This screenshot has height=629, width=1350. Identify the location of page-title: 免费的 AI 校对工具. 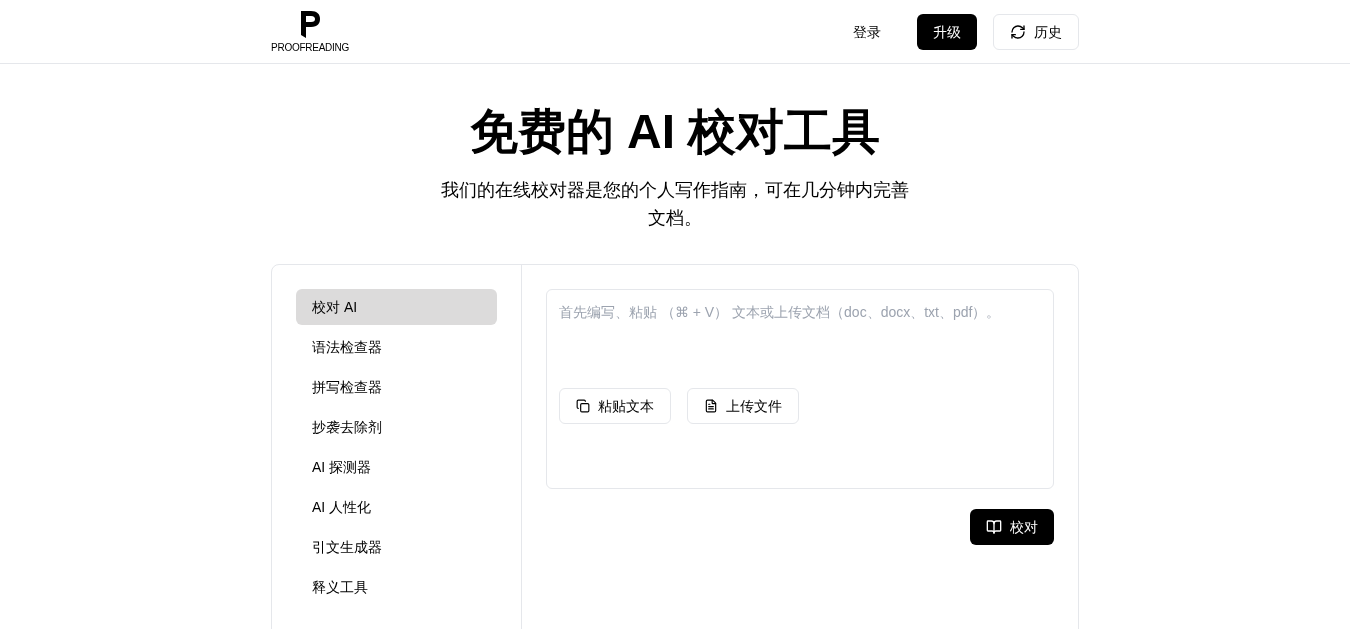
(675, 132).